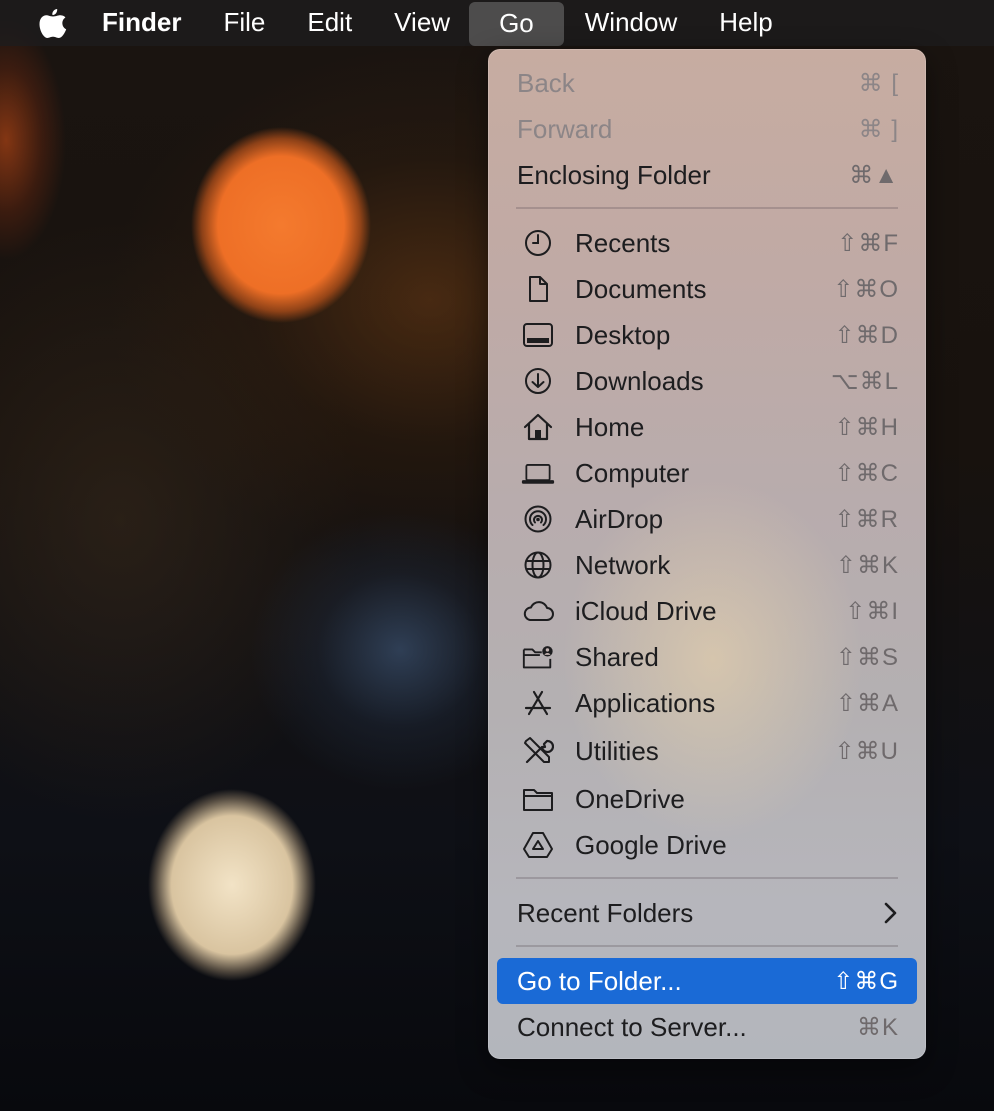 This screenshot has width=994, height=1111. What do you see at coordinates (538, 289) in the screenshot?
I see `document-icon` at bounding box center [538, 289].